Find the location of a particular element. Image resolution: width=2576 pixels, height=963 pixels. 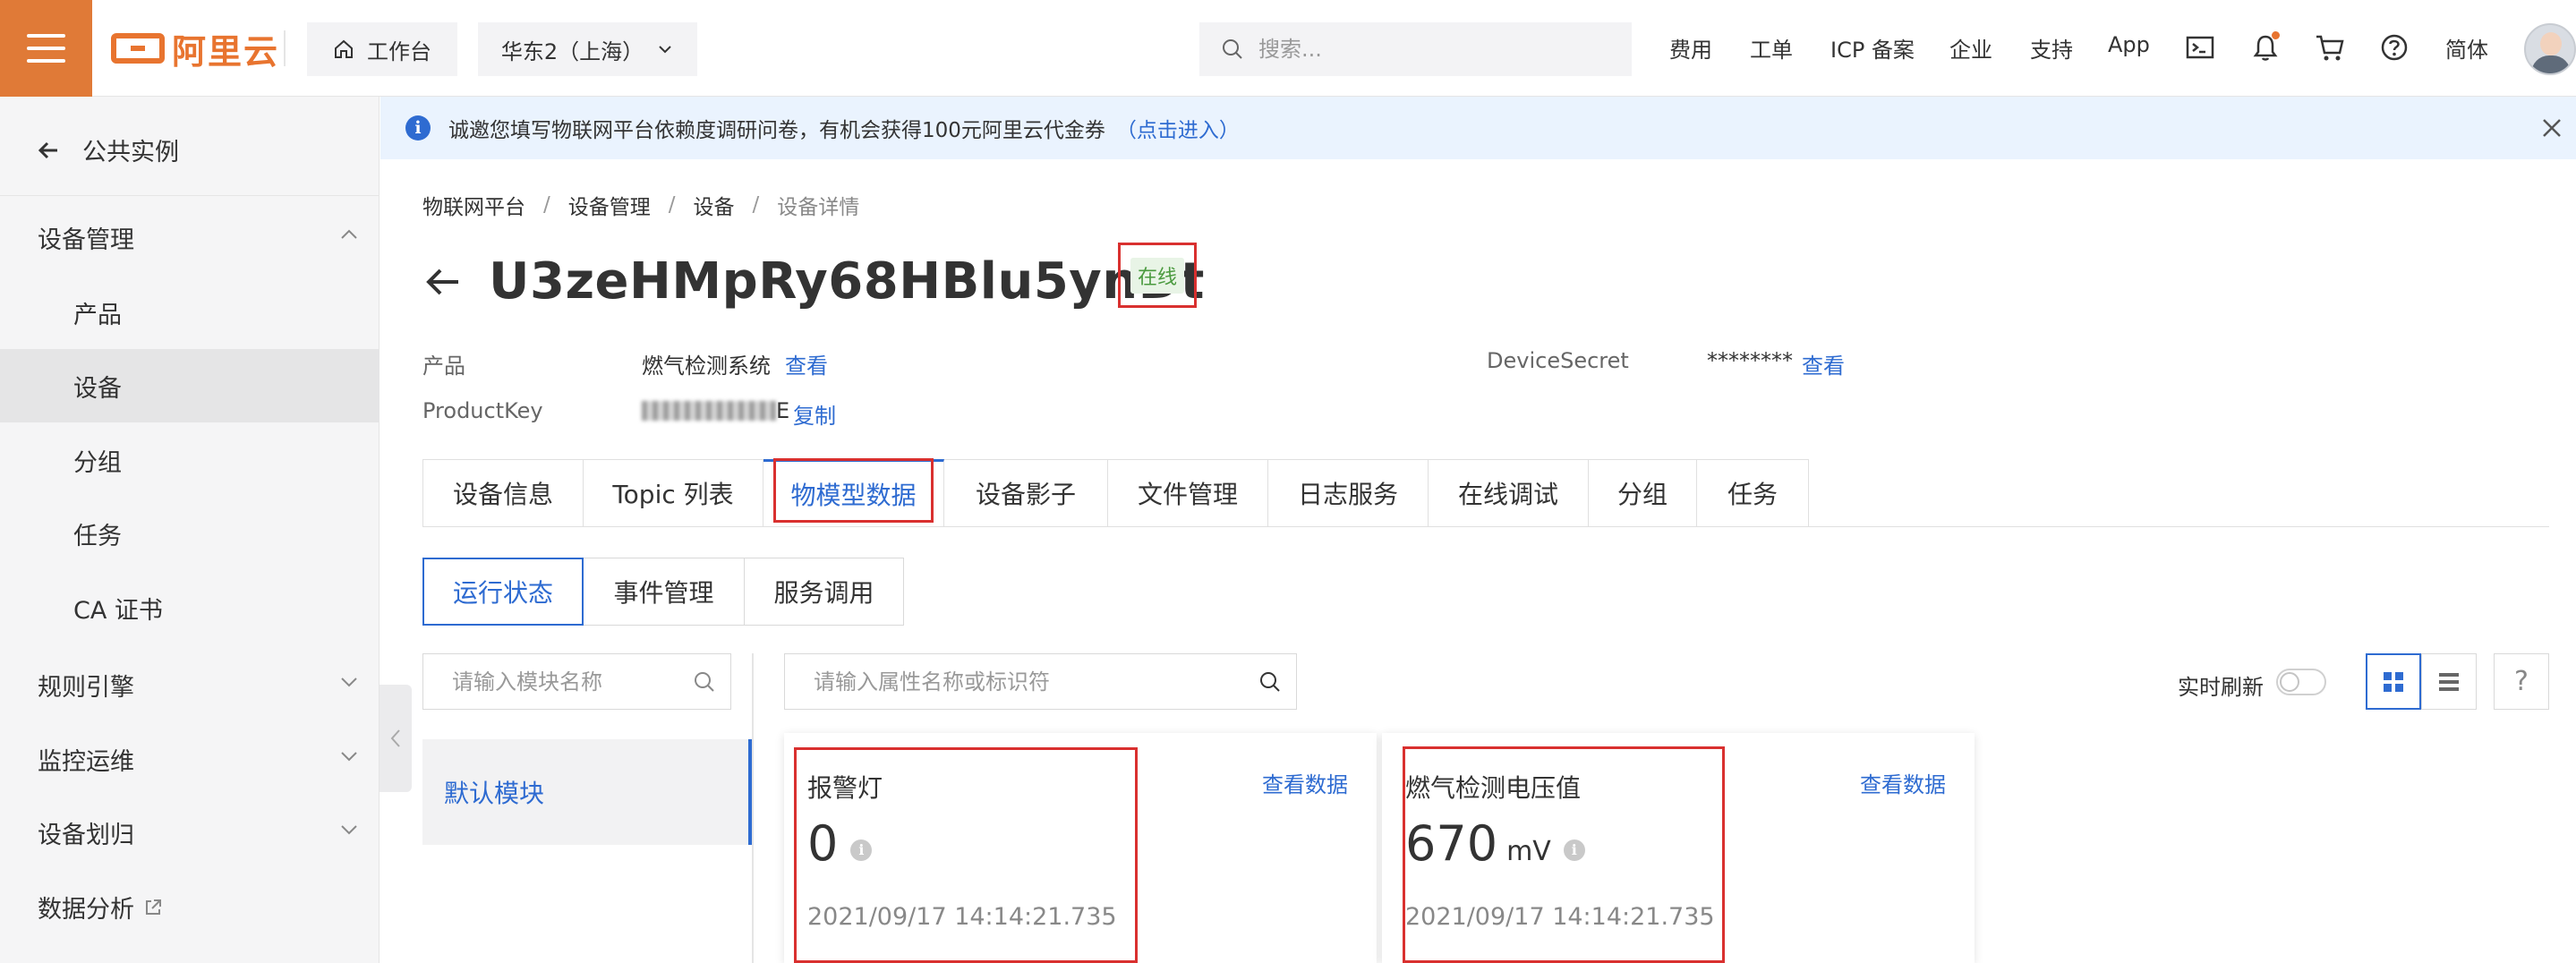

region-select: 华东2（上海） is located at coordinates (587, 49).